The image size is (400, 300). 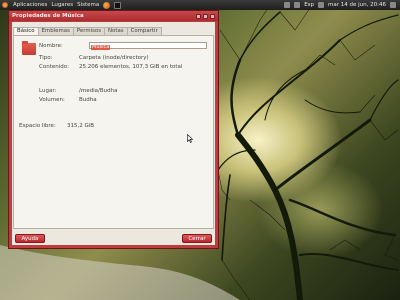 I want to click on free-space-label: Espacio libre:, so click(x=37, y=126).